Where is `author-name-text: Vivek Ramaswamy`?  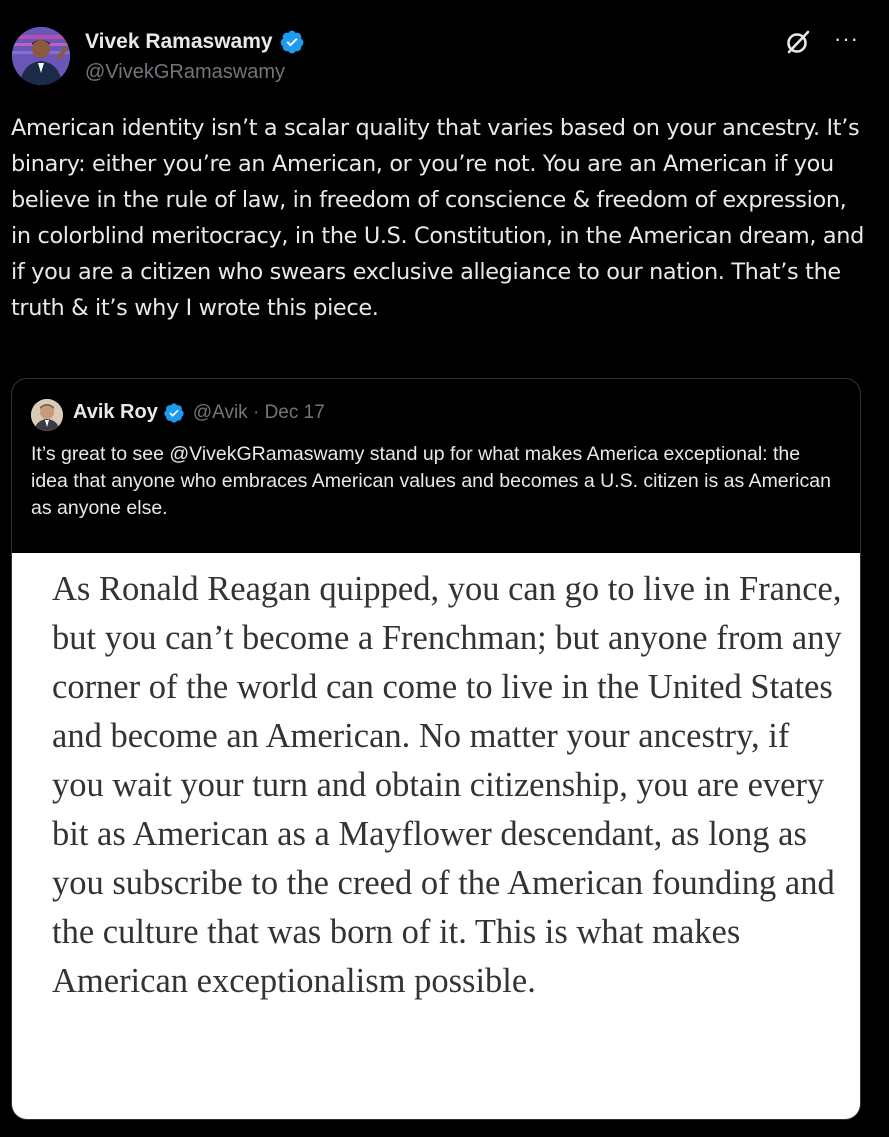
author-name-text: Vivek Ramaswamy is located at coordinates (179, 42).